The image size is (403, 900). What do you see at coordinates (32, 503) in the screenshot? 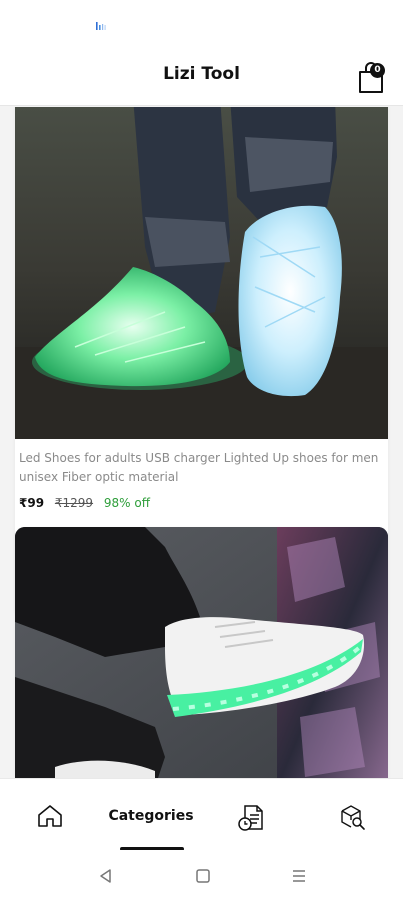
I see `product-price: ₹99` at bounding box center [32, 503].